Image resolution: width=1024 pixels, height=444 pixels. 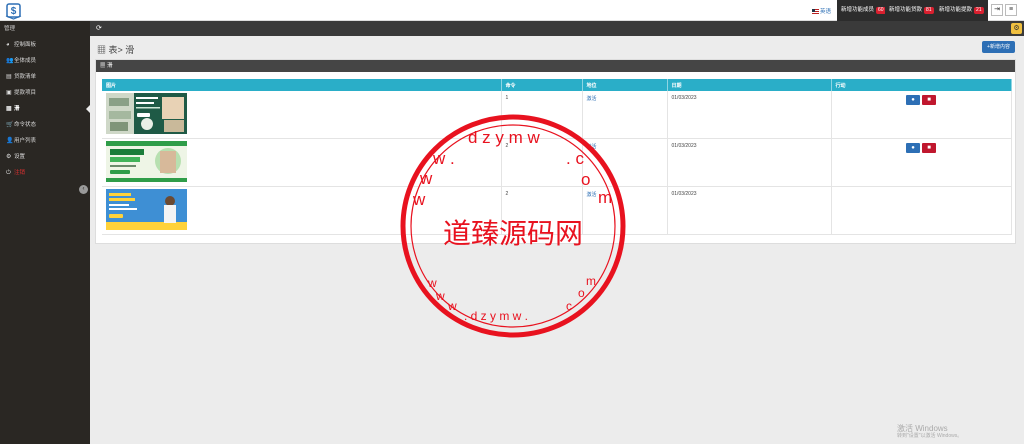 What do you see at coordinates (146, 161) in the screenshot?
I see `ofw-loan-banner-image` at bounding box center [146, 161].